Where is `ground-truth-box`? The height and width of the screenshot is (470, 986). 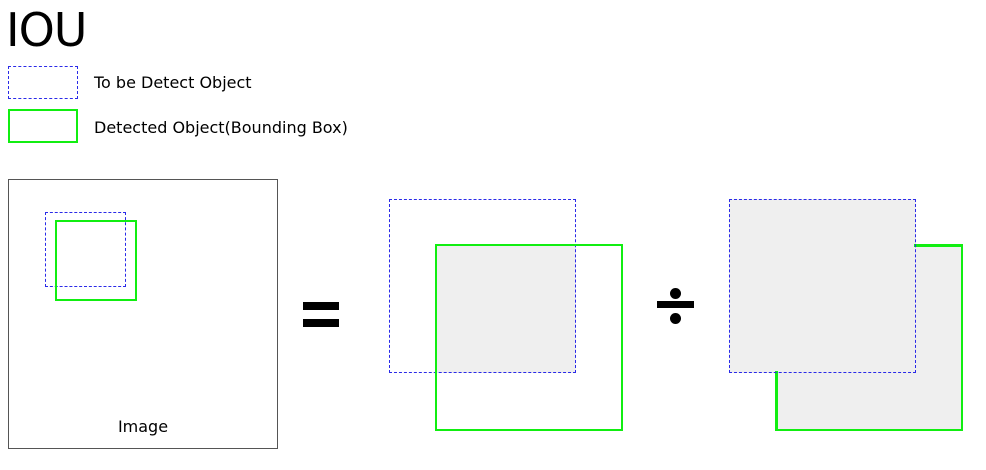 ground-truth-box is located at coordinates (822, 286).